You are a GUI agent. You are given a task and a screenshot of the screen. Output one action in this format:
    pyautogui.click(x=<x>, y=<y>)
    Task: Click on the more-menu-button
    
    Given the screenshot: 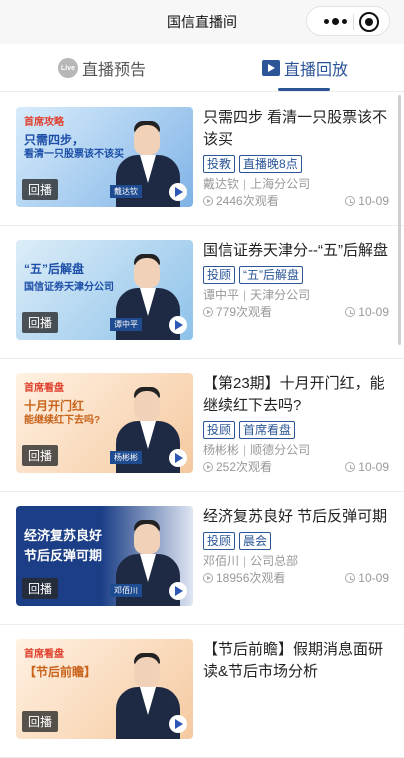 What is the action you would take?
    pyautogui.click(x=335, y=21)
    